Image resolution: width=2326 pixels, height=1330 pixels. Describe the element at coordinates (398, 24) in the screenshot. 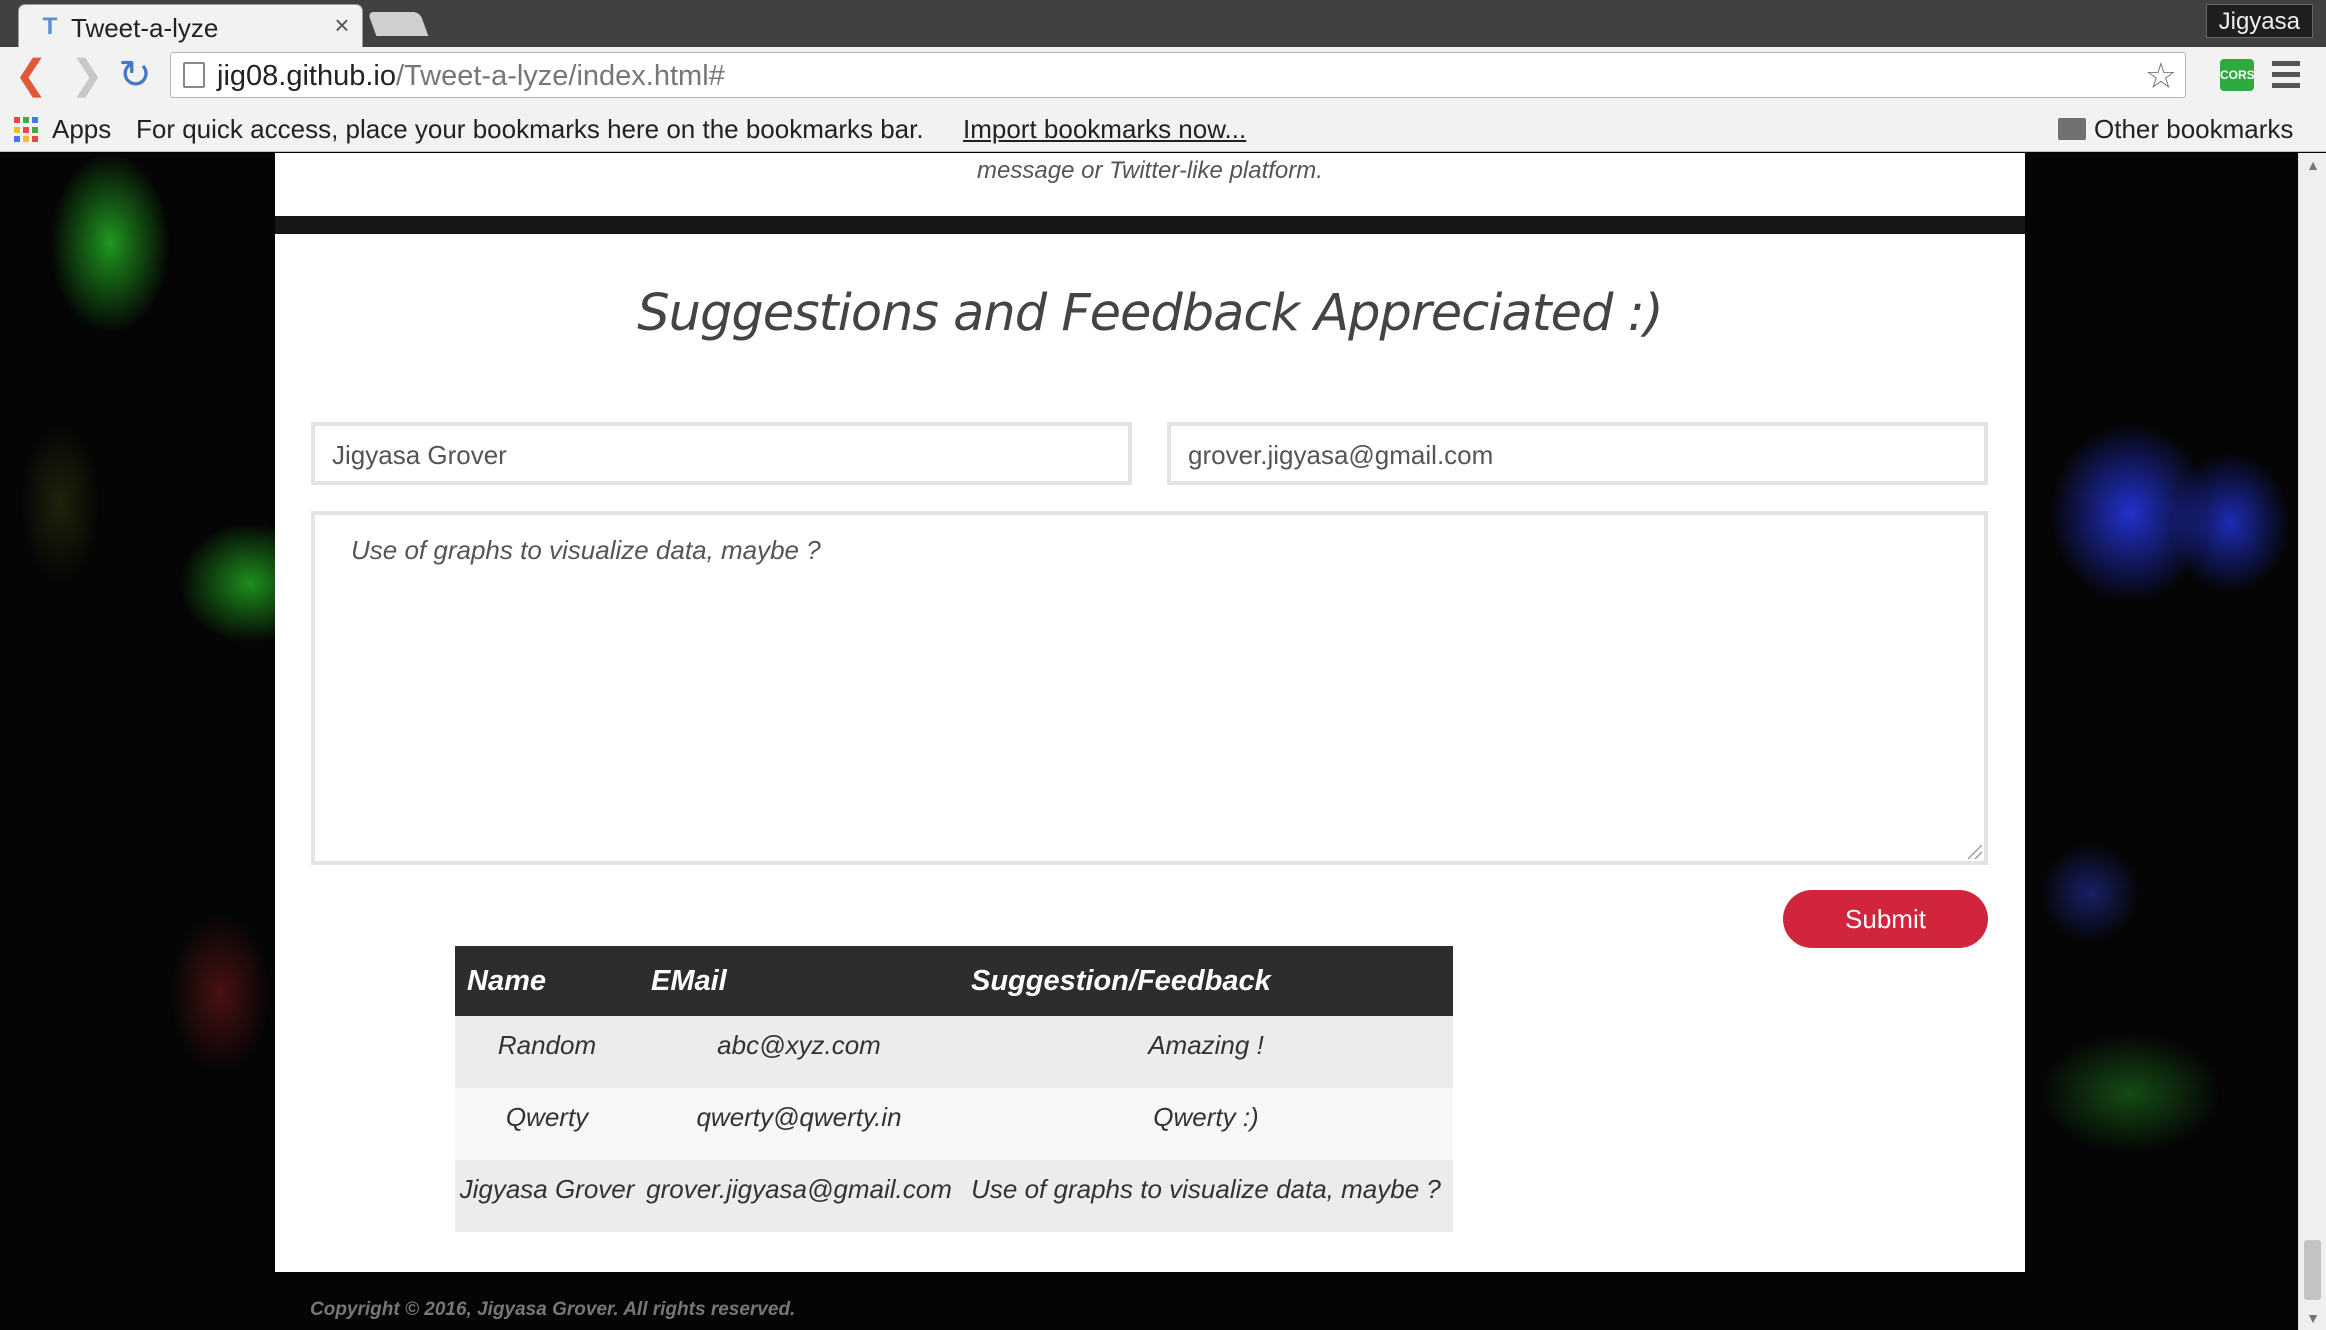

I see `new-tab-button` at that location.